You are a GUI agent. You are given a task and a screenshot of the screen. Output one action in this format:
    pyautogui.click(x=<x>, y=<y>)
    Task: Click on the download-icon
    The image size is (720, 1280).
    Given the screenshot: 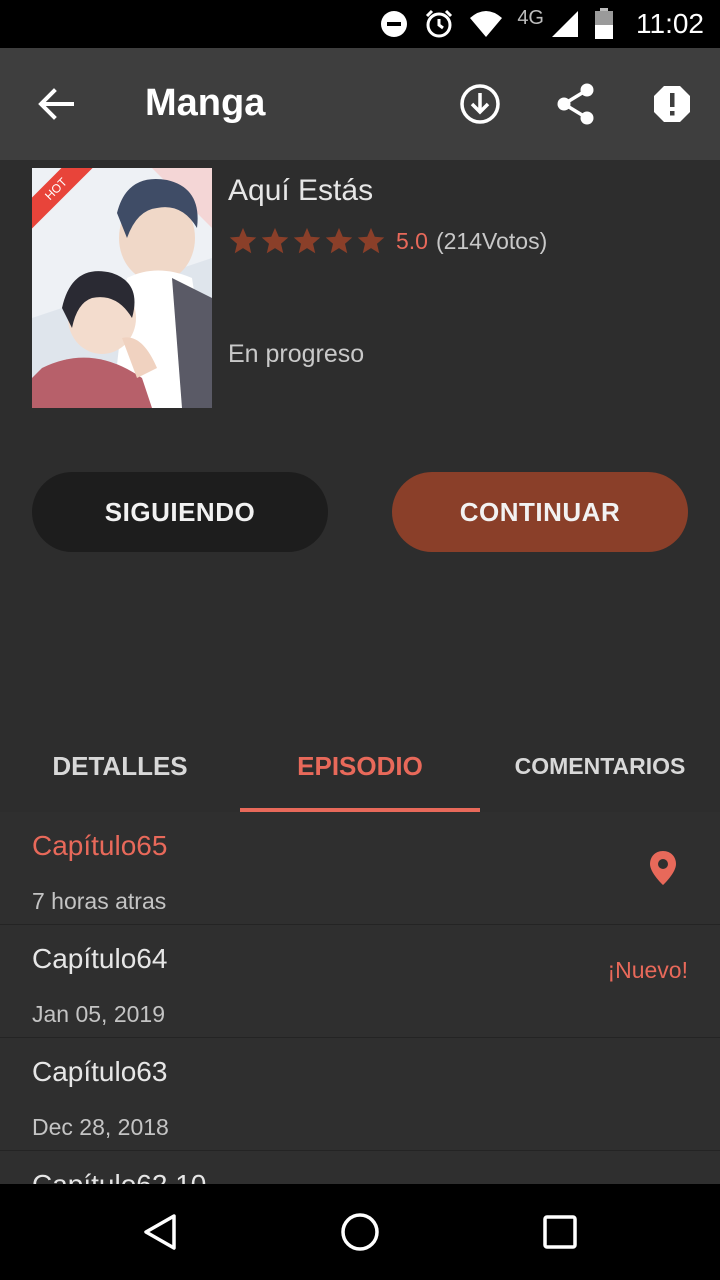 What is the action you would take?
    pyautogui.click(x=480, y=104)
    